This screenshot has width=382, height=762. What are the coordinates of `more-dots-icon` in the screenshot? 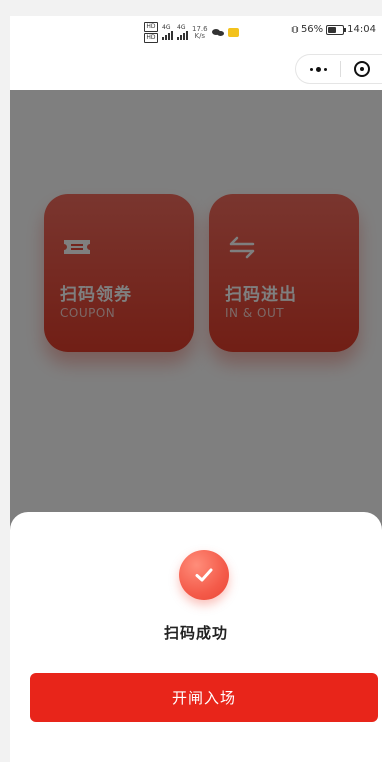 It's located at (318, 69).